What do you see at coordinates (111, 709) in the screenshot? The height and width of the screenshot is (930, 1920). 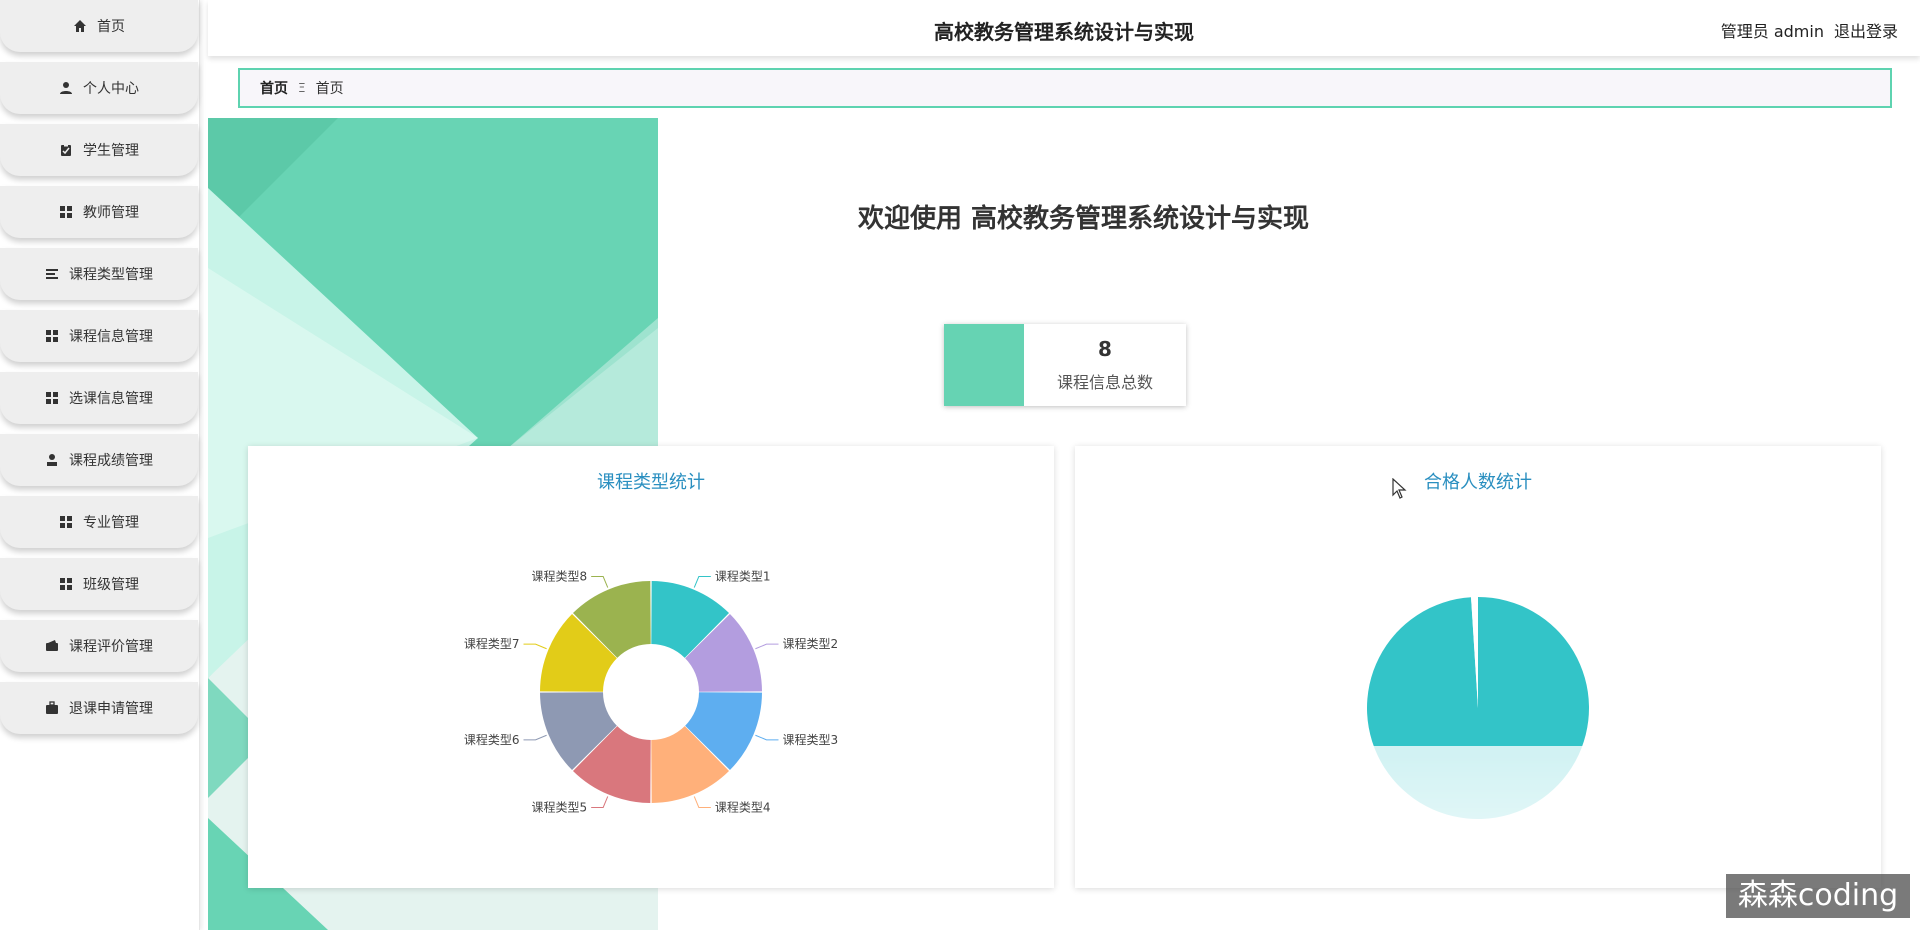 I see `sidebar-item-label: 退课申请管理` at bounding box center [111, 709].